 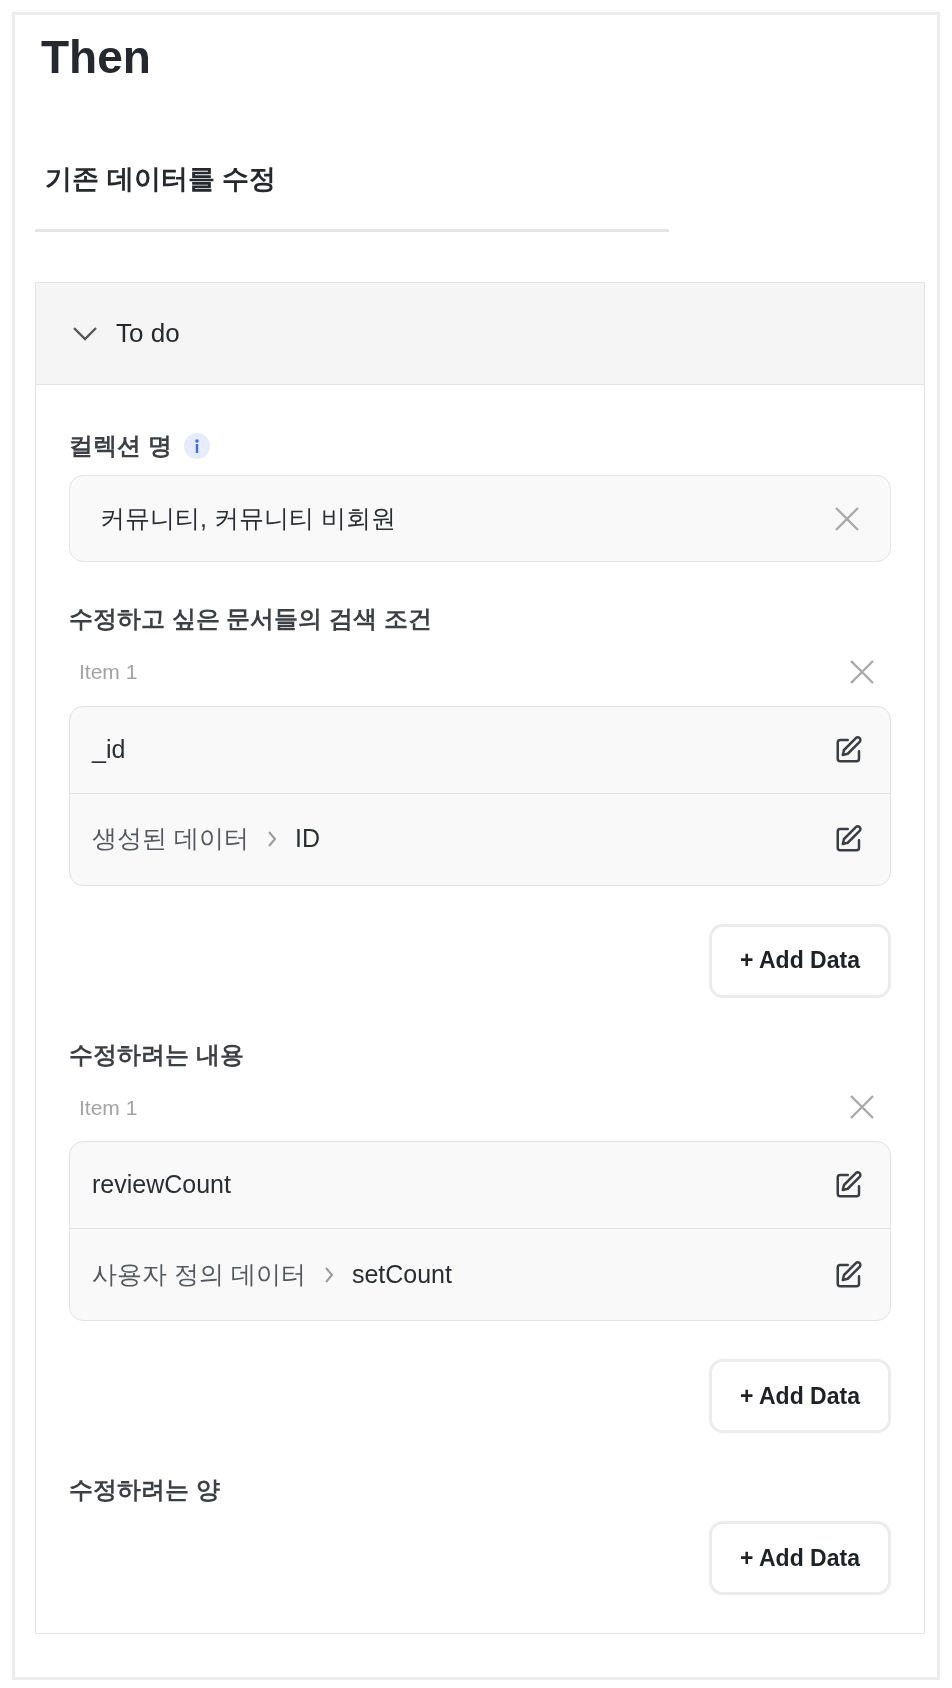 What do you see at coordinates (480, 334) in the screenshot?
I see `accordion-header: To do` at bounding box center [480, 334].